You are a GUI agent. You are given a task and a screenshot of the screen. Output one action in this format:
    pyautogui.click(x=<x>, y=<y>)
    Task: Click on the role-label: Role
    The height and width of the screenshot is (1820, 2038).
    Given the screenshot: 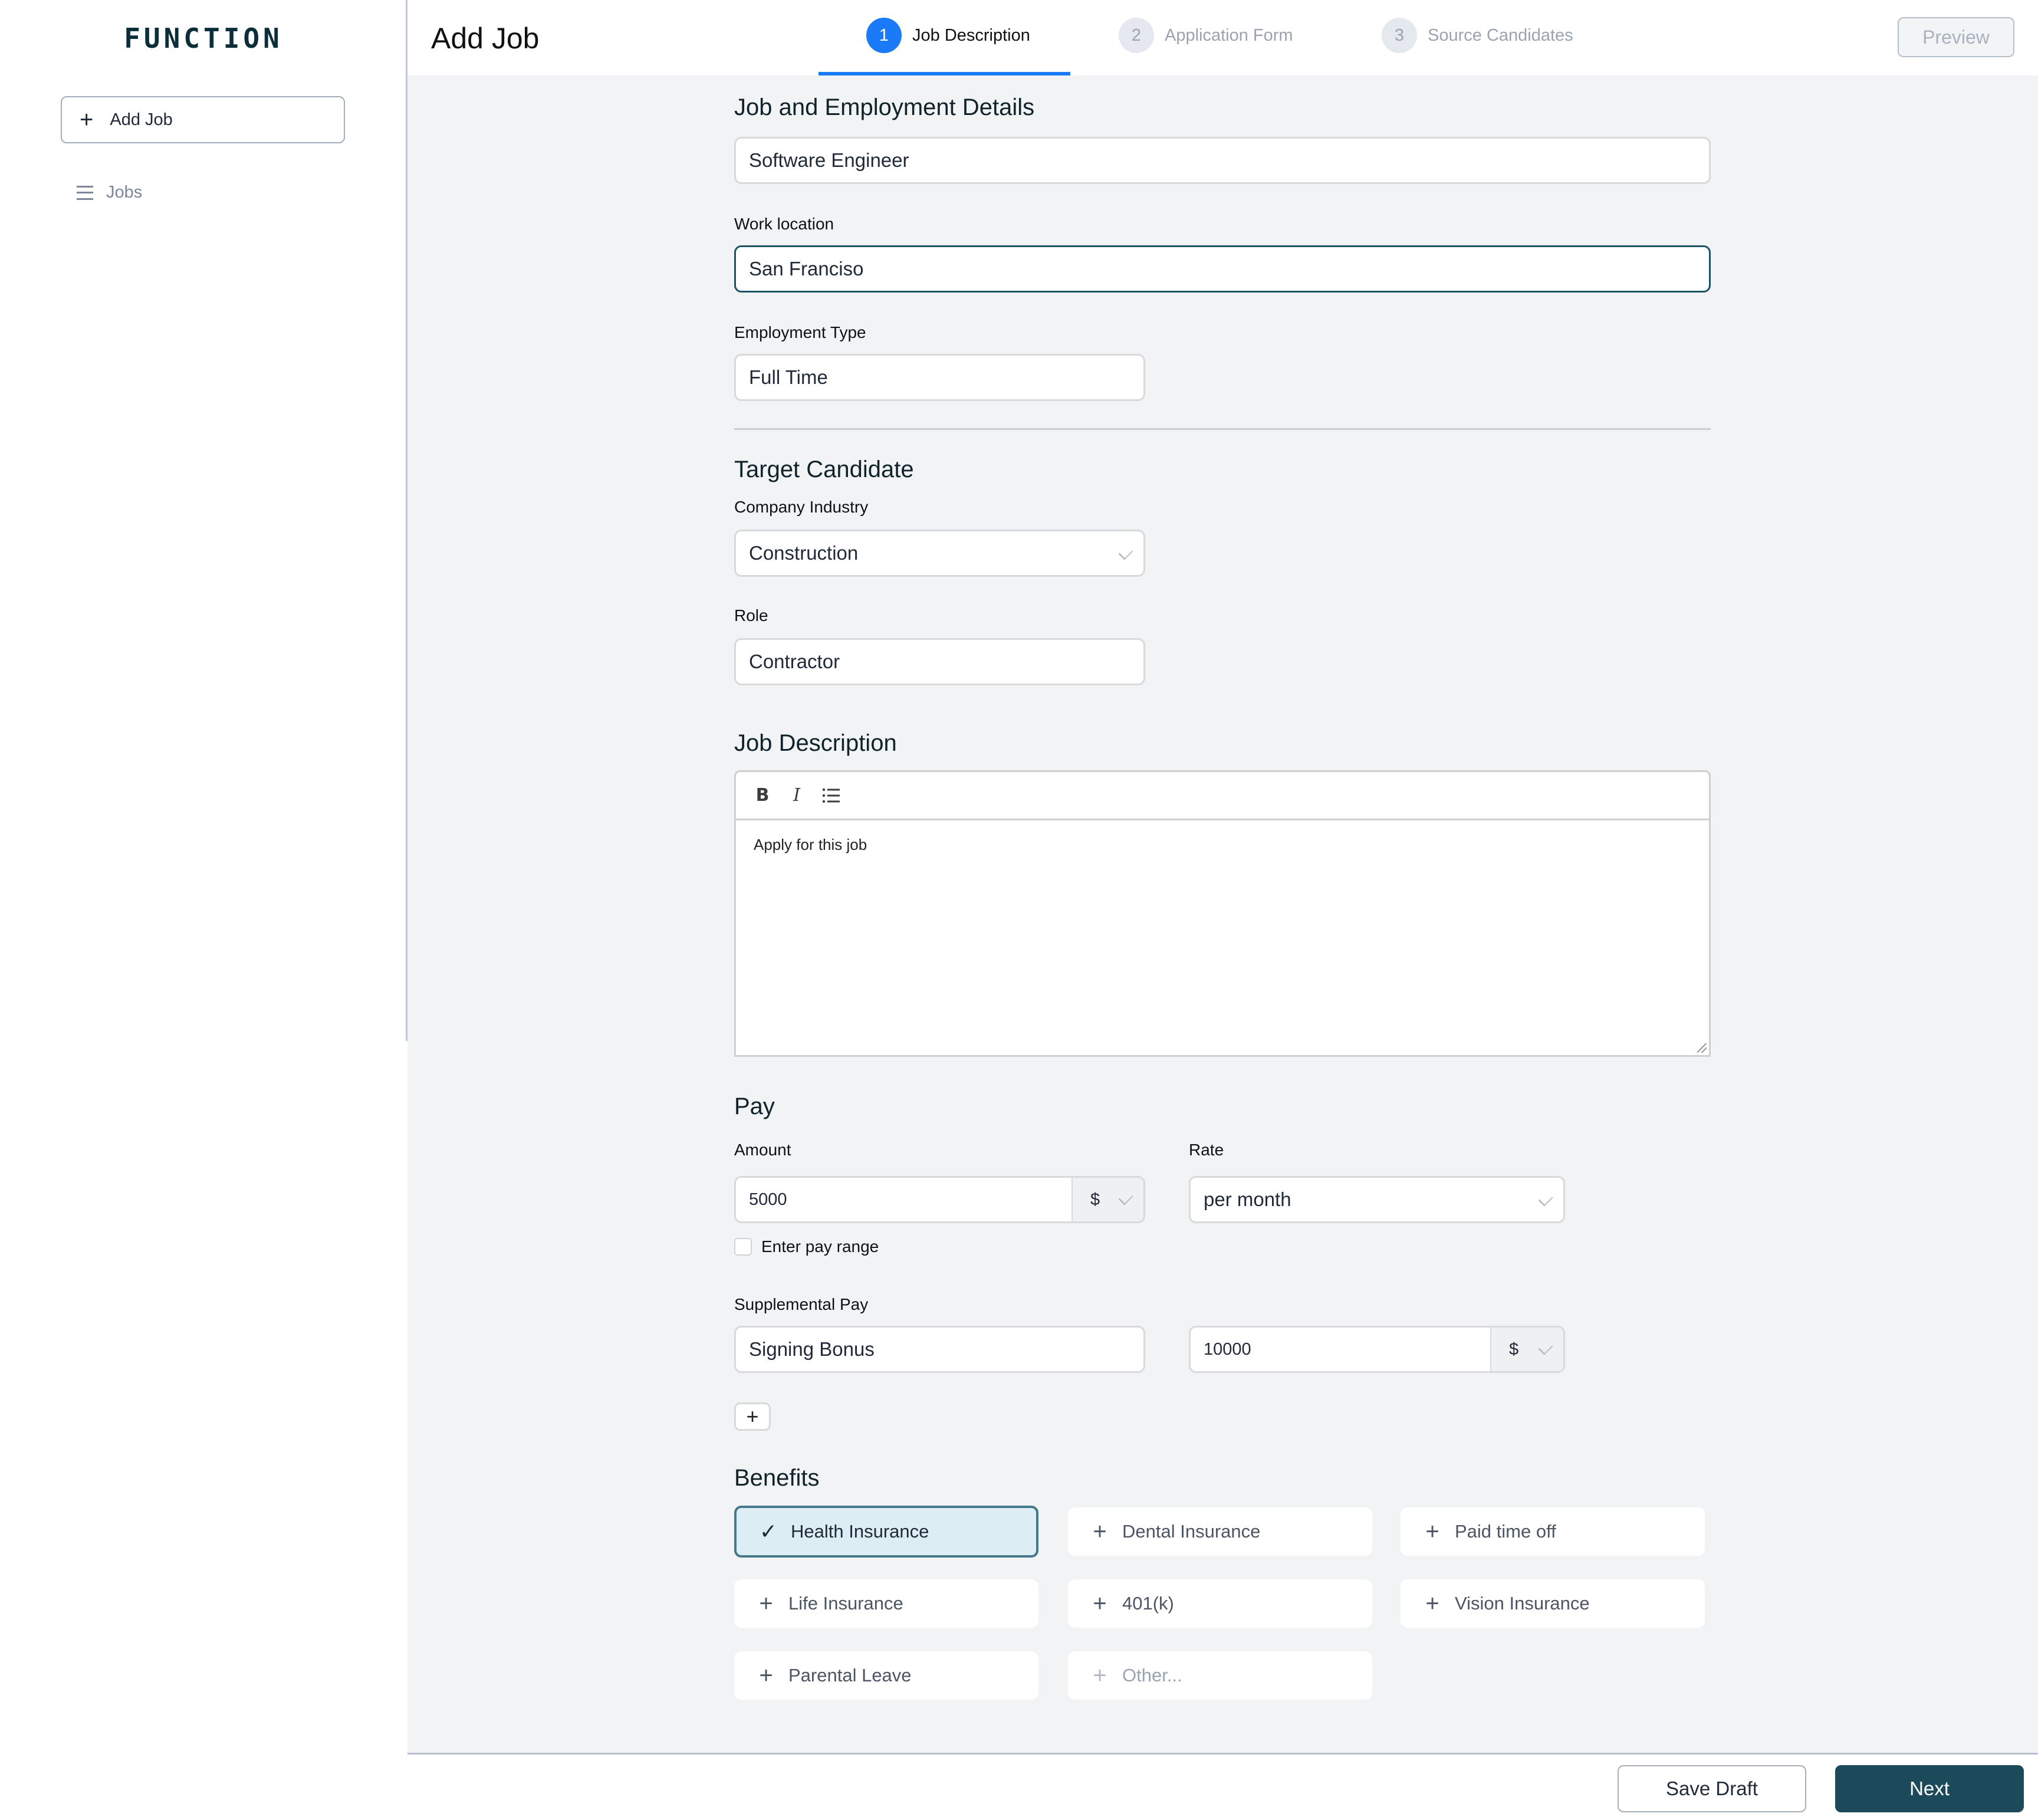 What is the action you would take?
    pyautogui.click(x=751, y=615)
    